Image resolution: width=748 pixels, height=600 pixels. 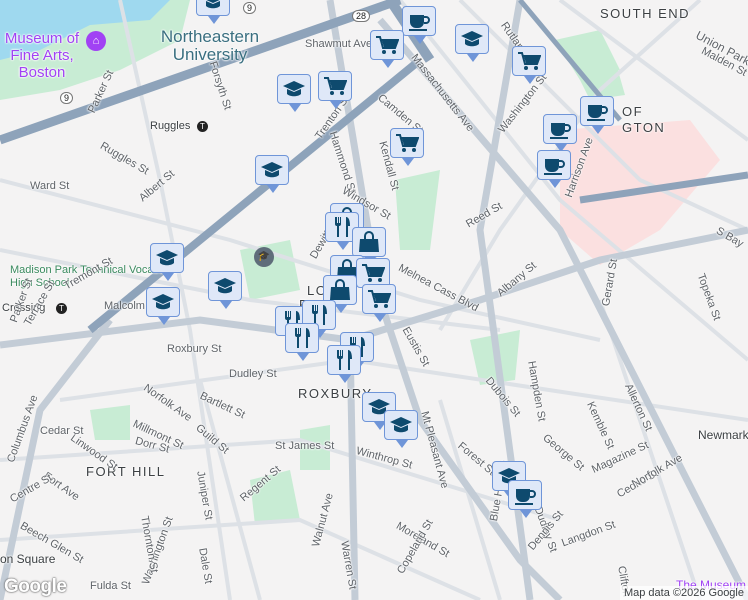 What do you see at coordinates (723, 435) in the screenshot?
I see `poi-newmarket: Newmarket` at bounding box center [723, 435].